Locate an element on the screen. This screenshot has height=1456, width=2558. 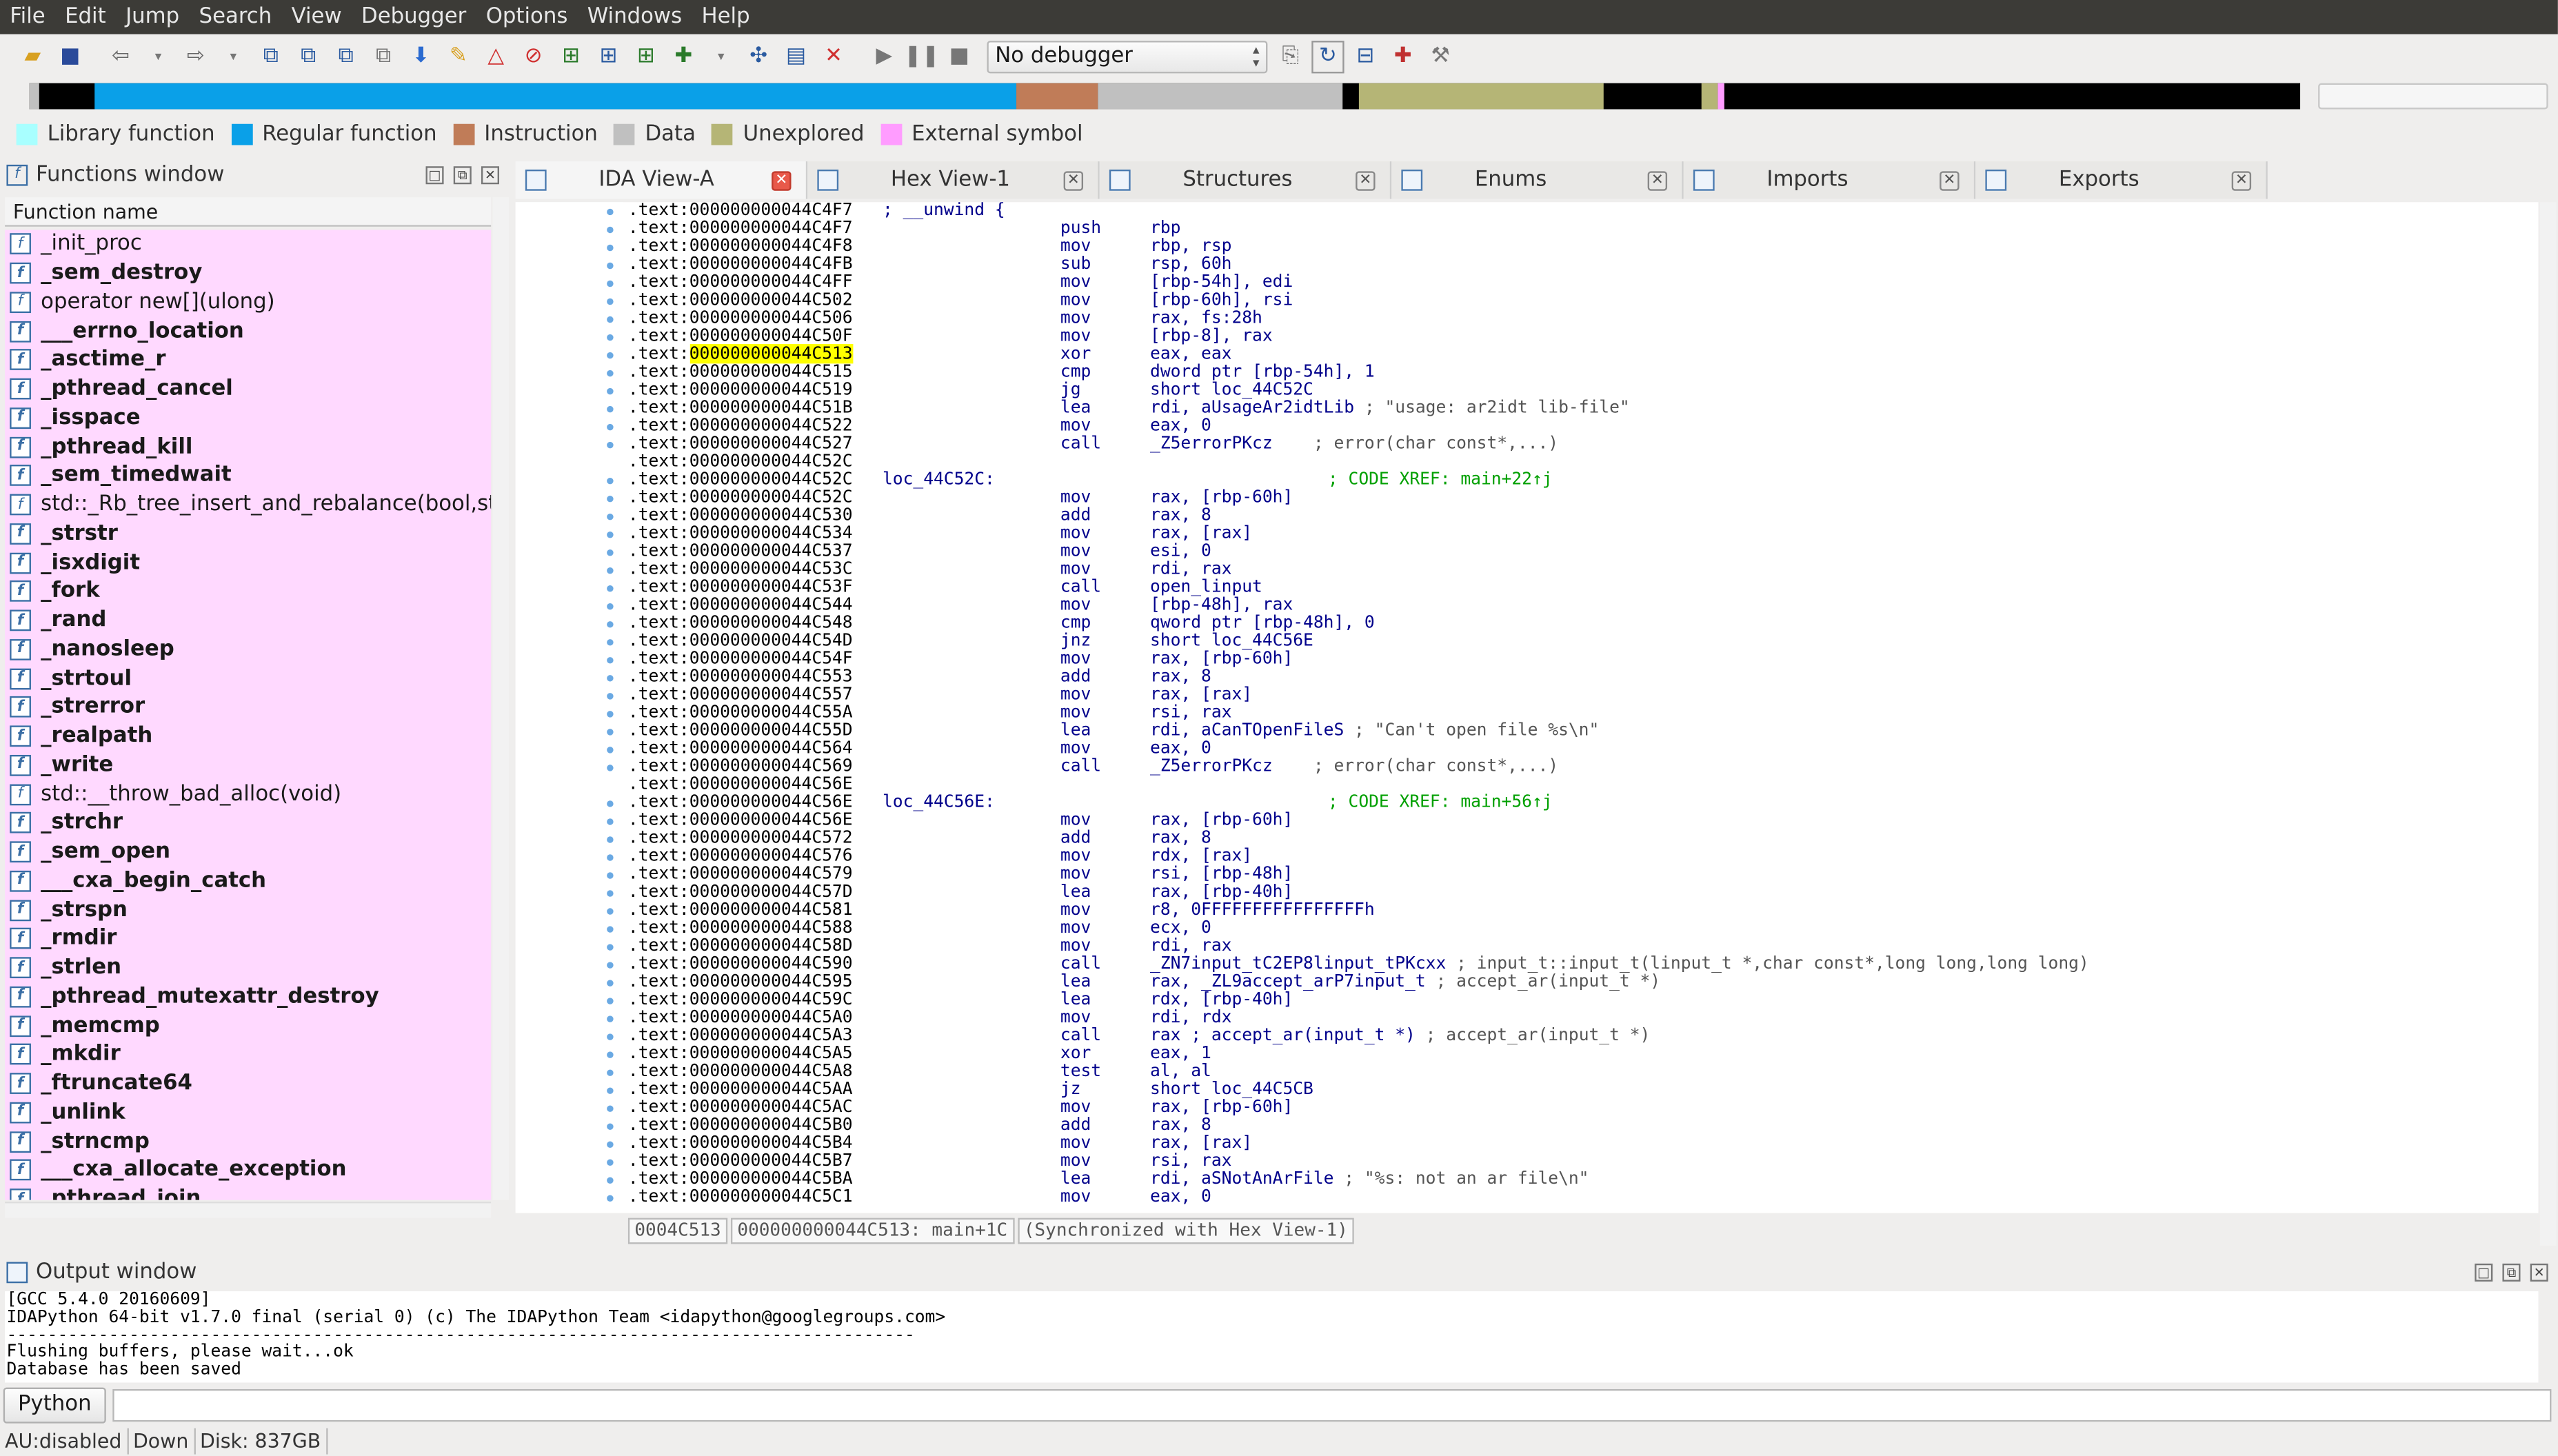
disasm-line: .text:000000000044C57D lea rax, [rbp-40h] is located at coordinates (1582, 892).